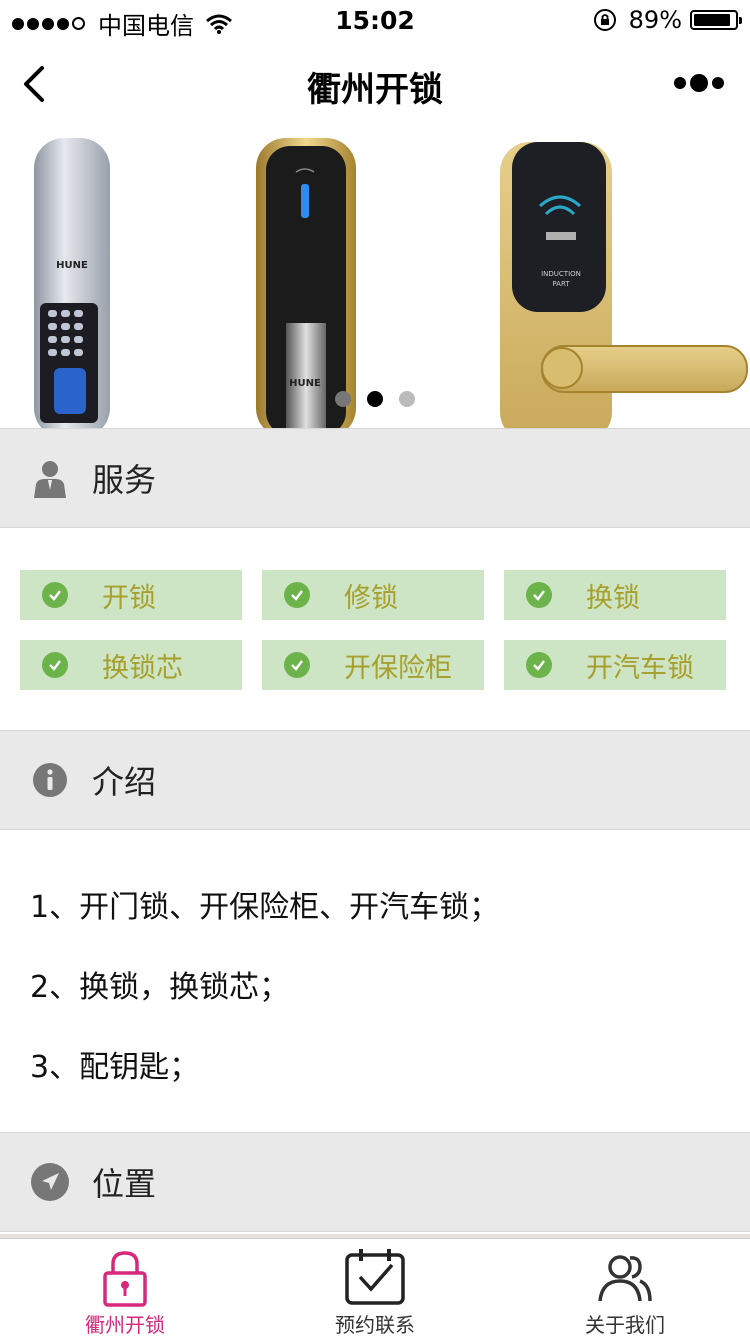 Image resolution: width=750 pixels, height=1338 pixels. What do you see at coordinates (50, 478) in the screenshot?
I see `person-icon` at bounding box center [50, 478].